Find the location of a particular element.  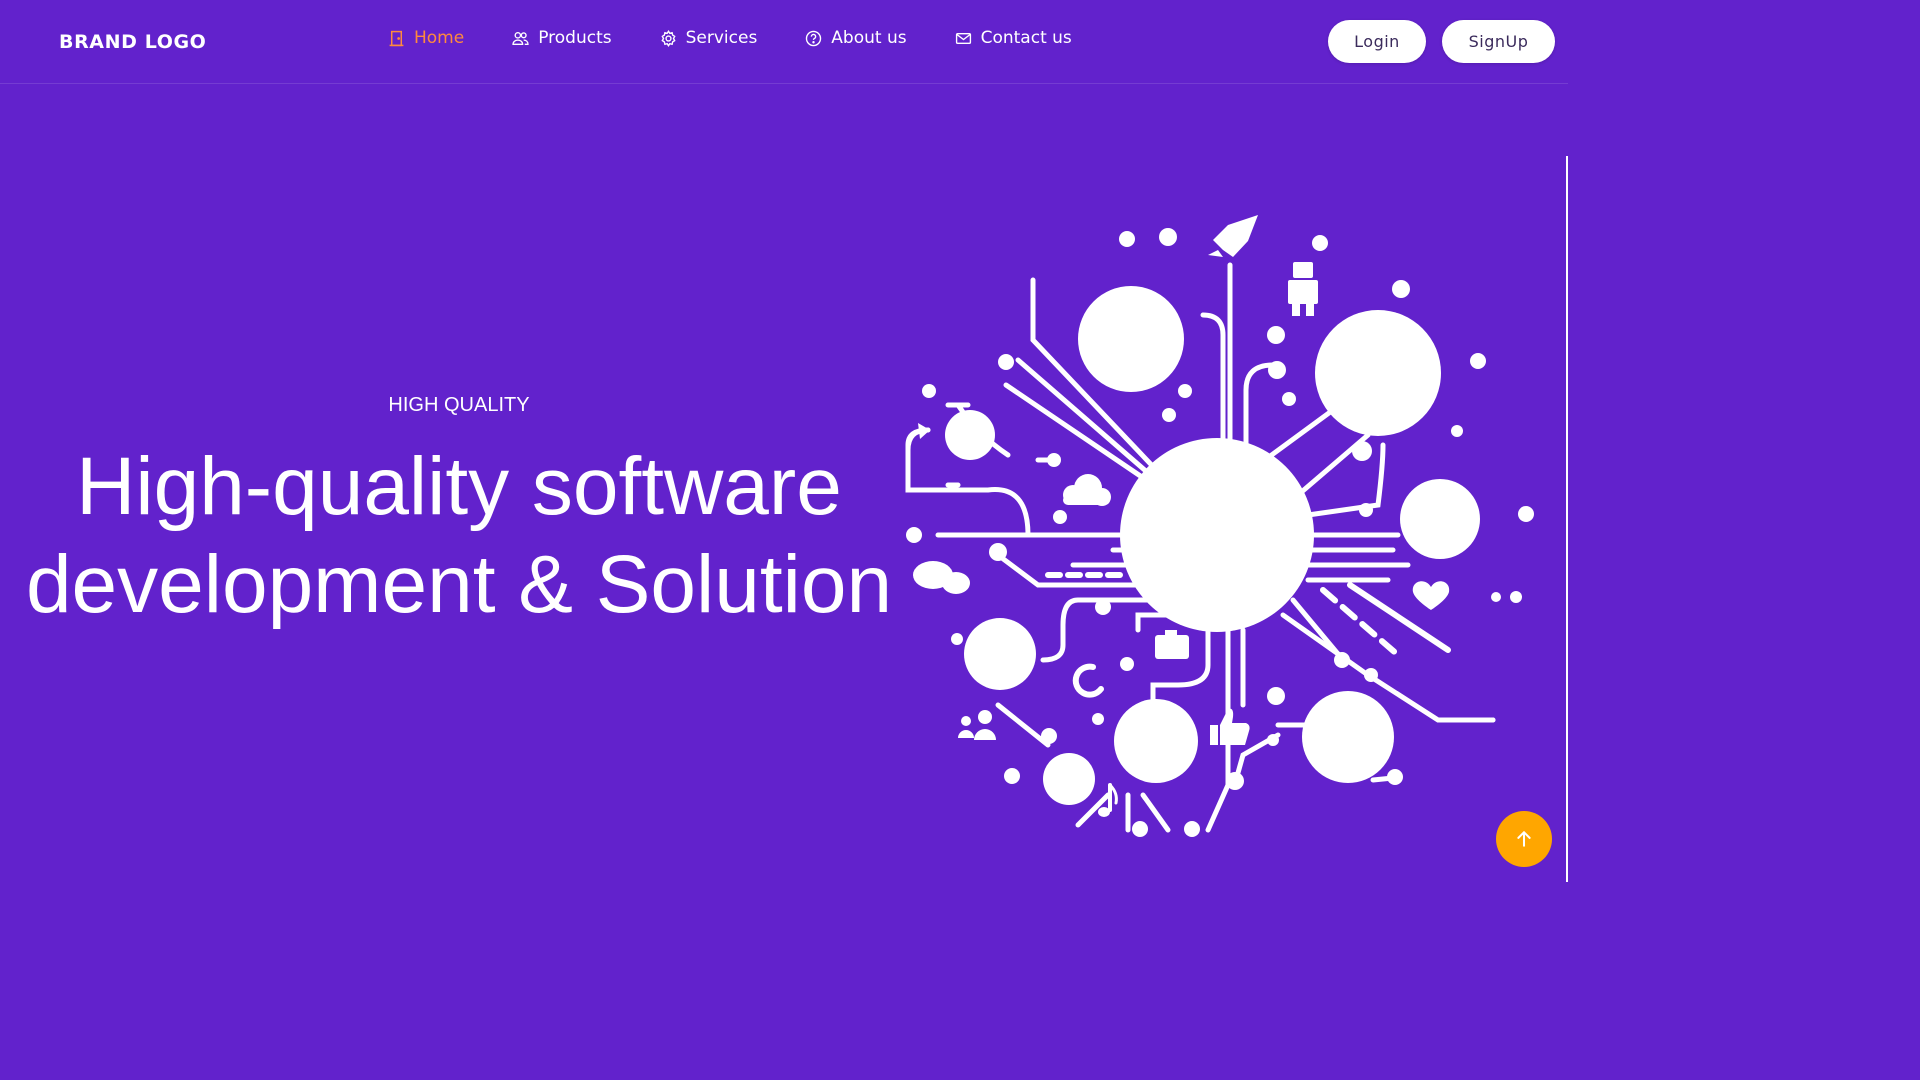

nav-item-label: Contact us is located at coordinates (1026, 38).